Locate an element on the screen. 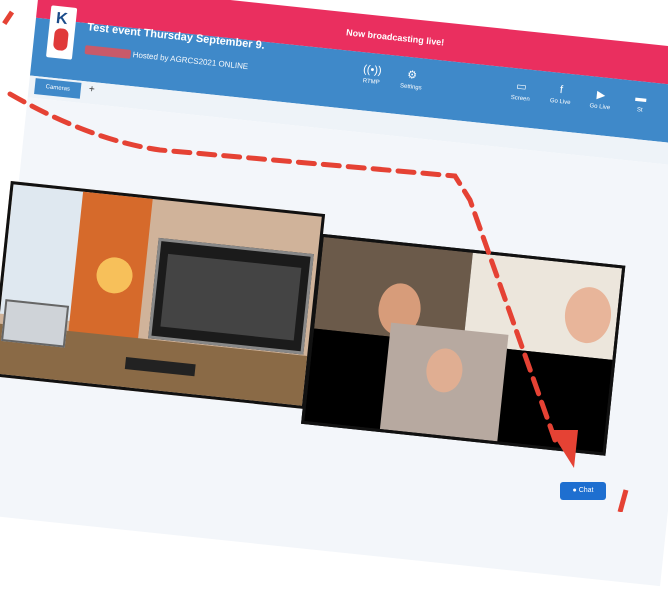 The width and height of the screenshot is (668, 608). add-tab-button: + is located at coordinates (91, 90).